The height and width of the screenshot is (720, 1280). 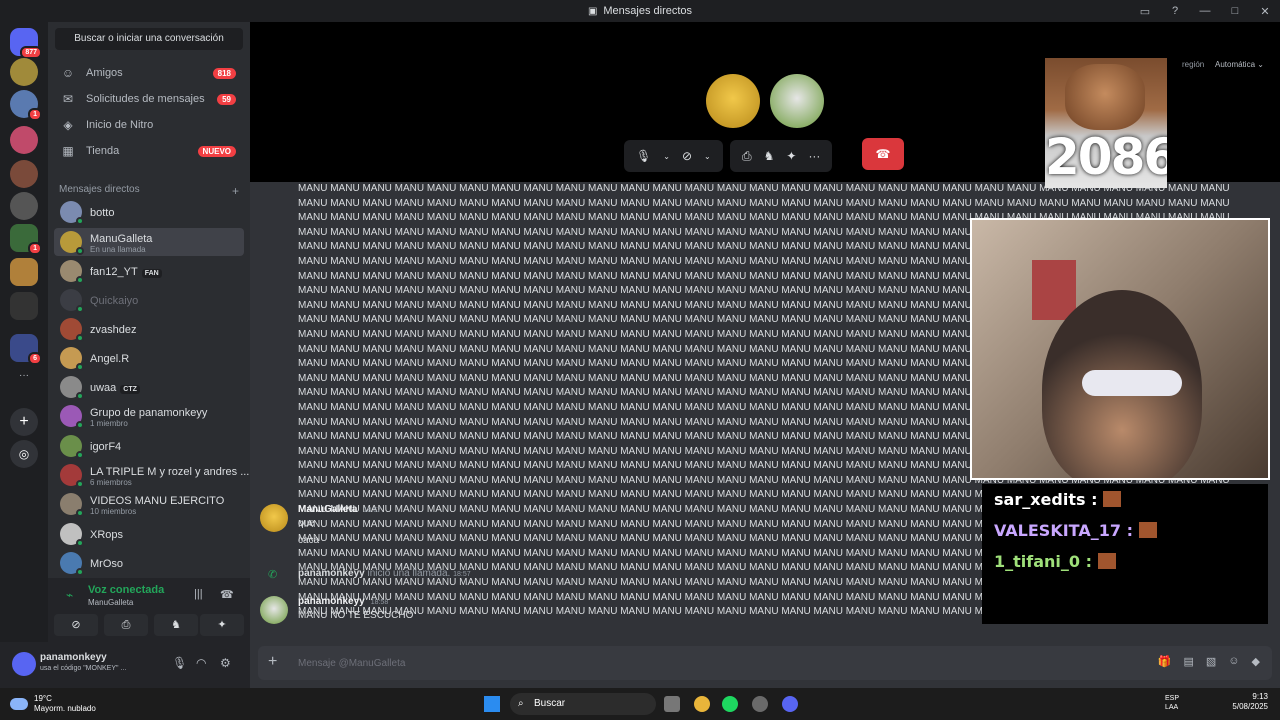 What do you see at coordinates (26, 349) in the screenshot?
I see `server-folder: 6` at bounding box center [26, 349].